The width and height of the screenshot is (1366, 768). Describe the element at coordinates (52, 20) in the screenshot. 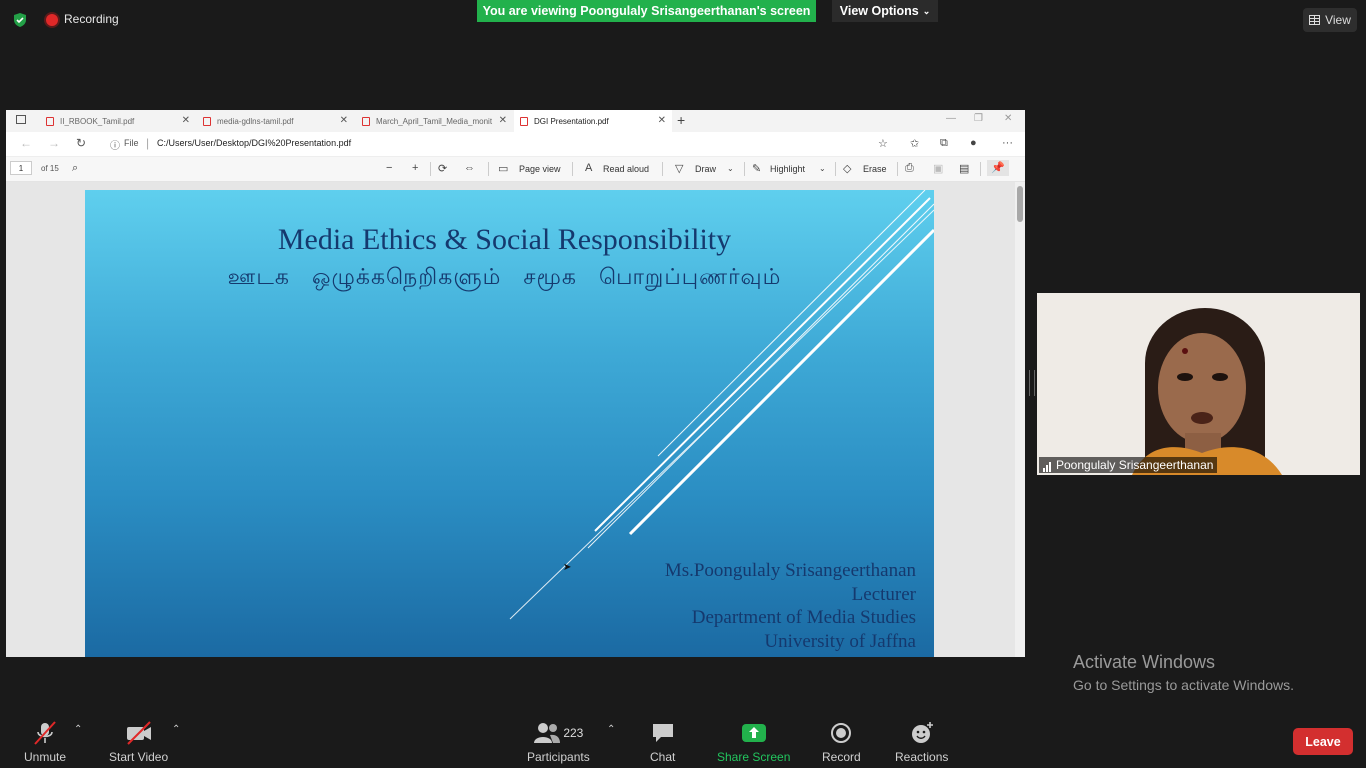

I see `recording-icon` at that location.